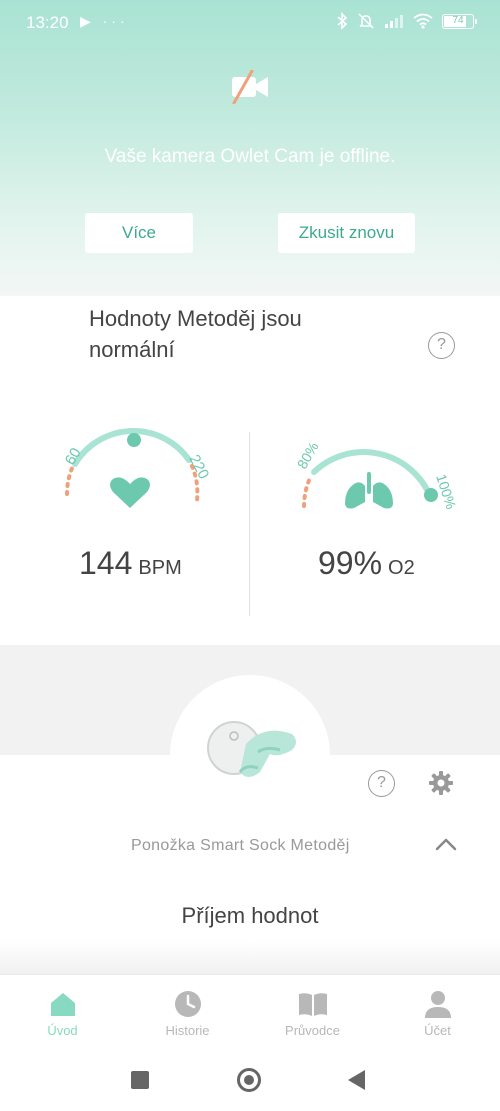  I want to click on chevron-up-icon, so click(446, 844).